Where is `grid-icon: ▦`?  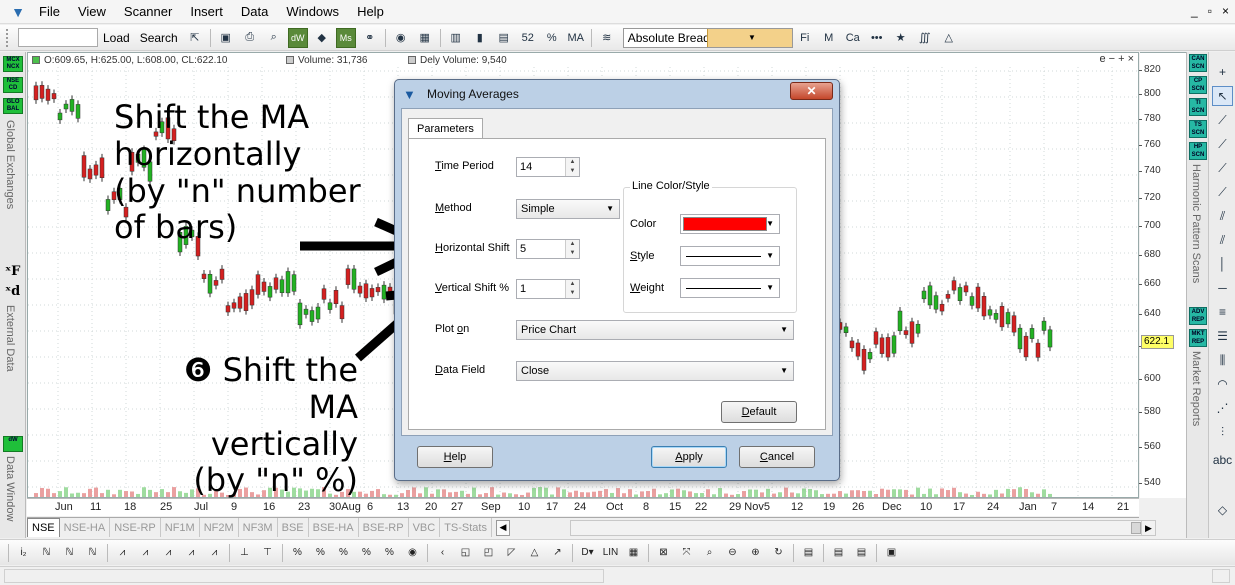 grid-icon: ▦ is located at coordinates (633, 552).